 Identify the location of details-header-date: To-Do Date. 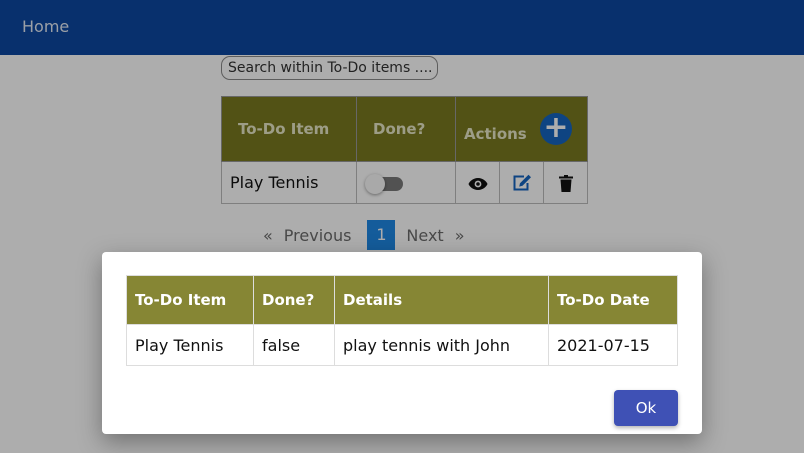
(613, 300).